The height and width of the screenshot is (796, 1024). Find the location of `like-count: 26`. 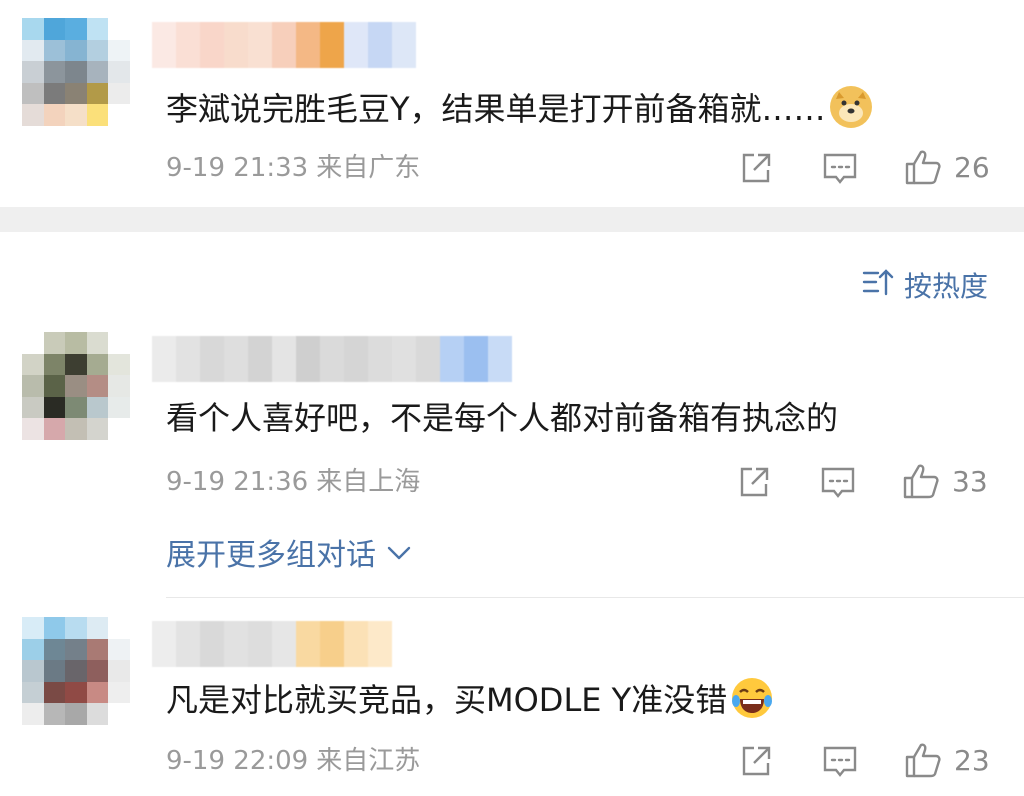

like-count: 26 is located at coordinates (972, 167).